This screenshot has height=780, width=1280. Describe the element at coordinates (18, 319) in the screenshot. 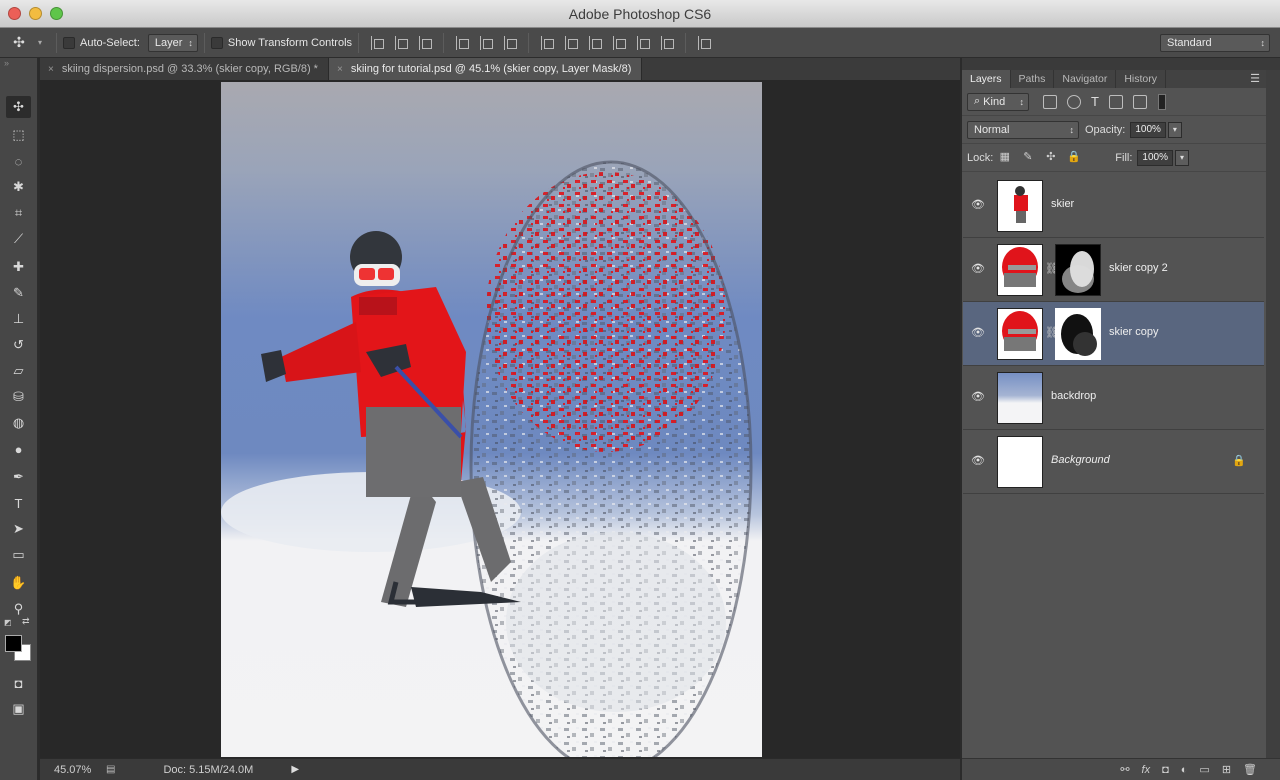

I see `clone-stamp-tool: ⊥` at that location.